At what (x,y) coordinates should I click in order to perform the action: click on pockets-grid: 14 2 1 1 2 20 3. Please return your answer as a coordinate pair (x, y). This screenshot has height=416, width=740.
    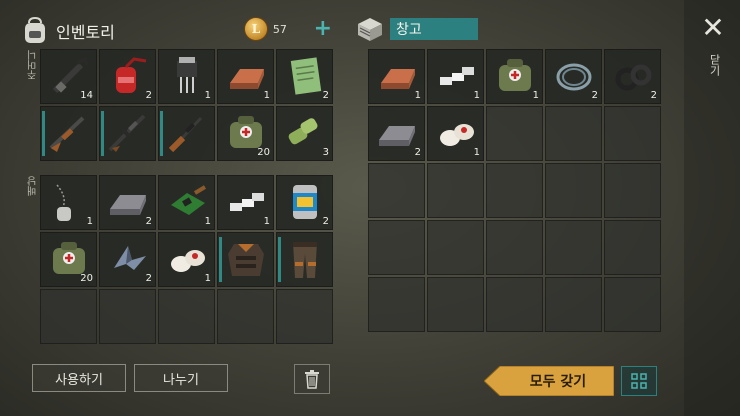
    Looking at the image, I should click on (186, 105).